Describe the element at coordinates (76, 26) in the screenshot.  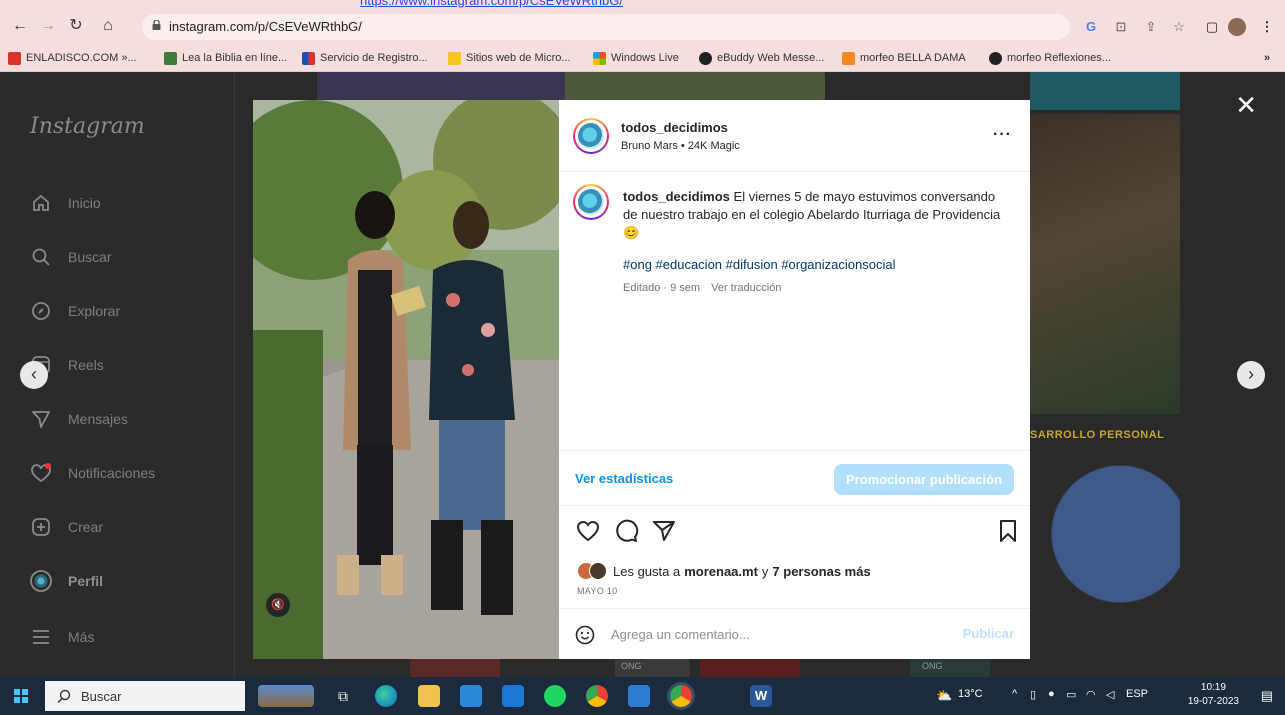
I see `reload-icon: ↻` at that location.